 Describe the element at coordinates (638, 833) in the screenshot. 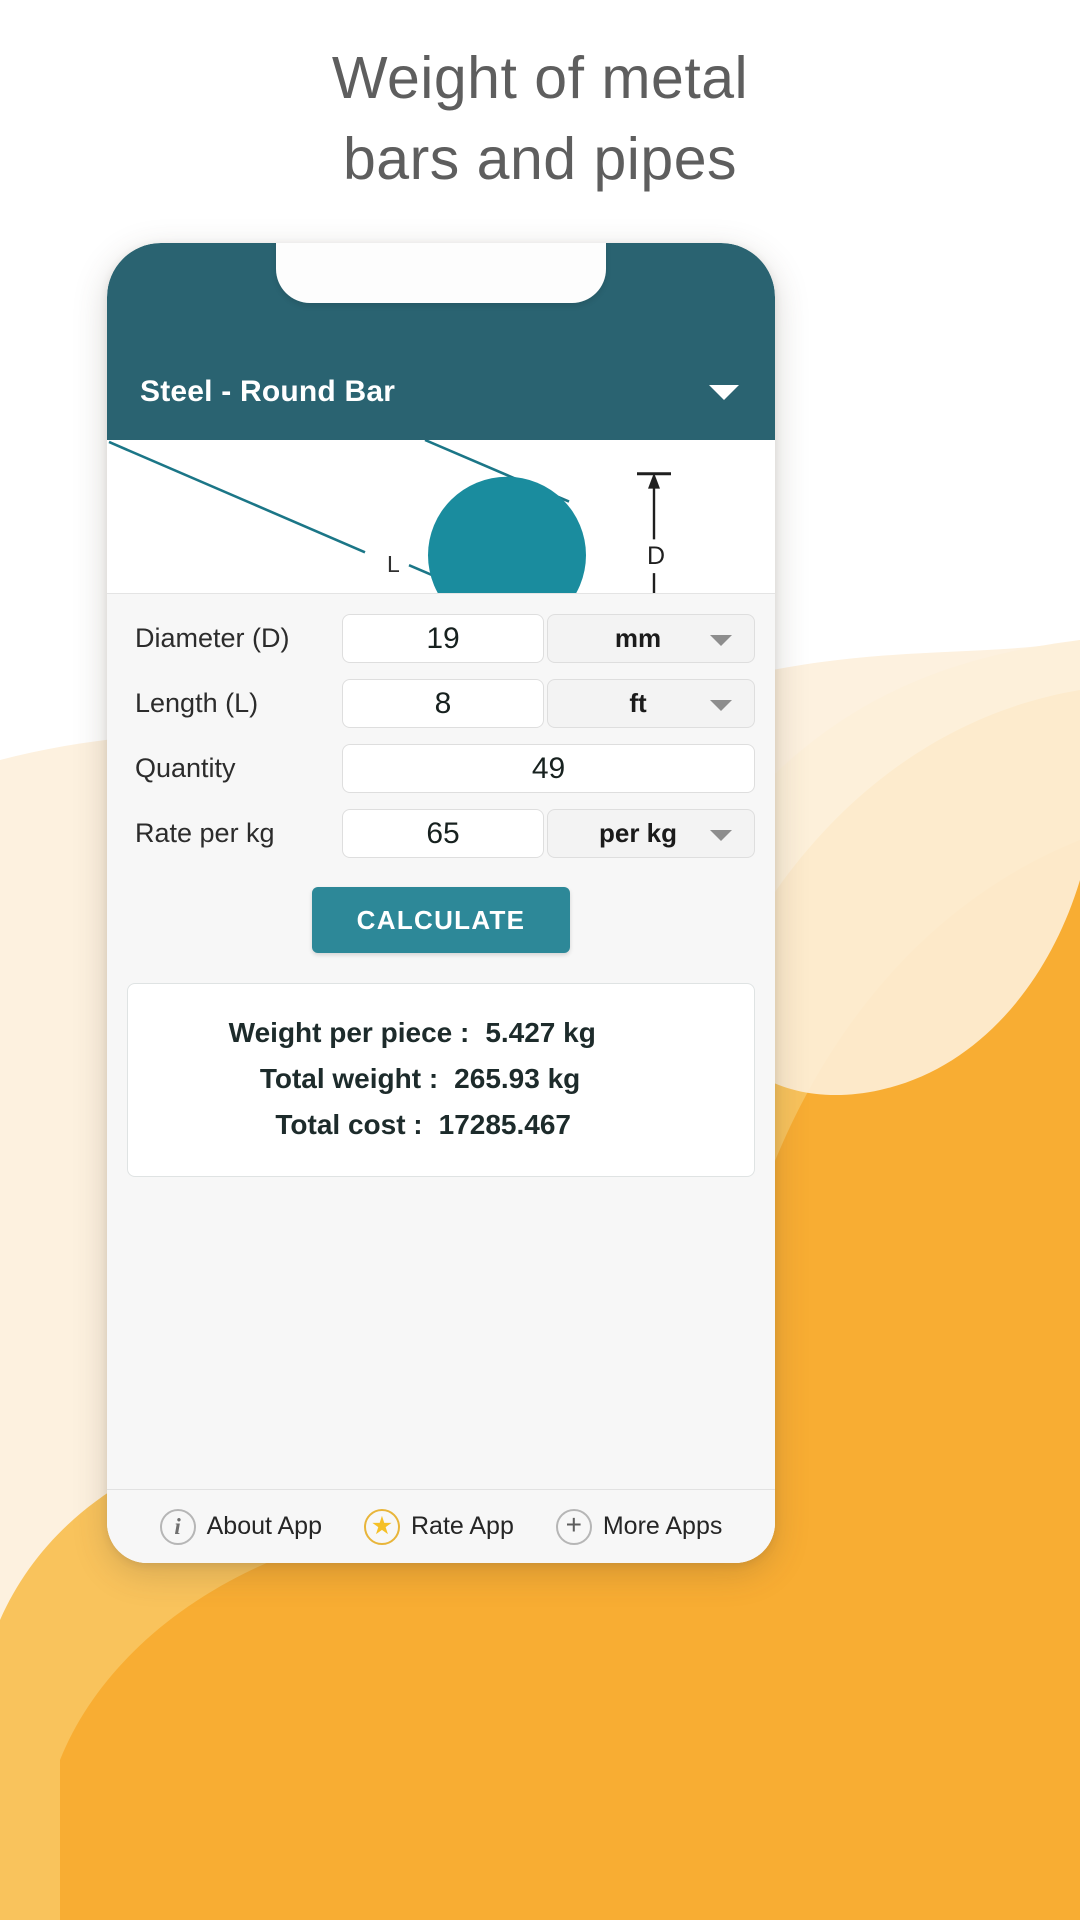

I see `rate-unit-label: per kg` at that location.